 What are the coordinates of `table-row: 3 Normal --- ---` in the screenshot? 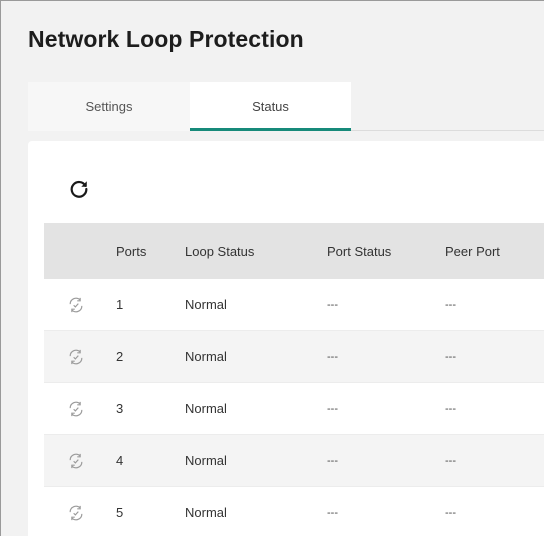 It's located at (294, 409).